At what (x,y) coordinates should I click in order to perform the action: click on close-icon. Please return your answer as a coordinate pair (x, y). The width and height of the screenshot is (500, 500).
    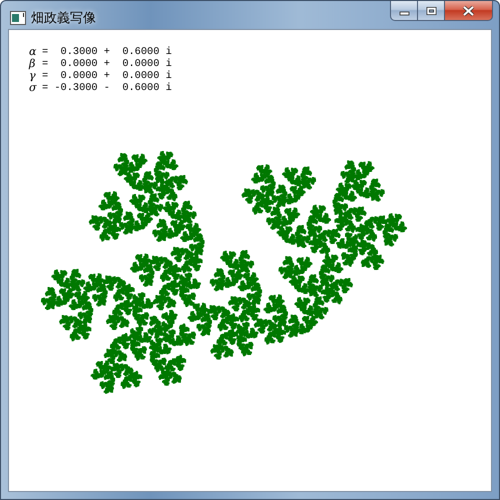
    Looking at the image, I should click on (468, 11).